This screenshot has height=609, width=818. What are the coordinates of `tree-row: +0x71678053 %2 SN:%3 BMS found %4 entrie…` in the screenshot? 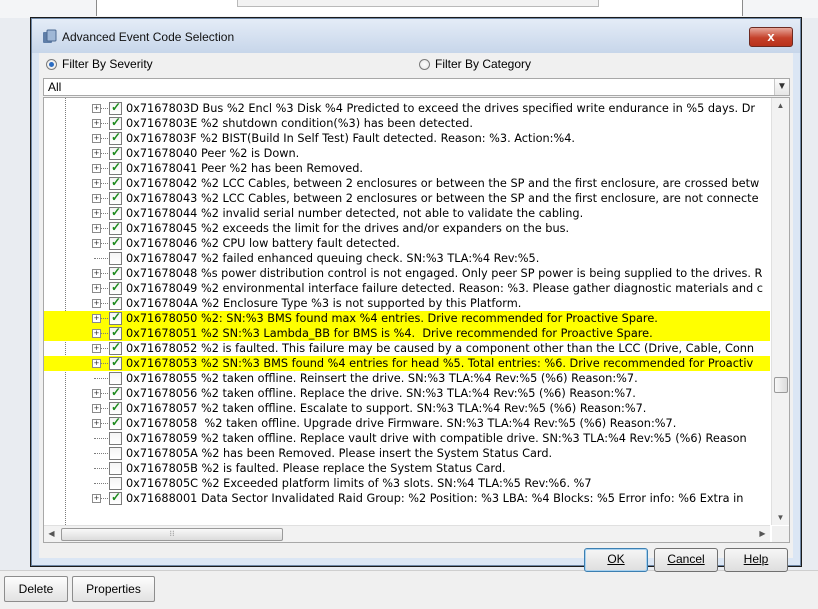 It's located at (407, 363).